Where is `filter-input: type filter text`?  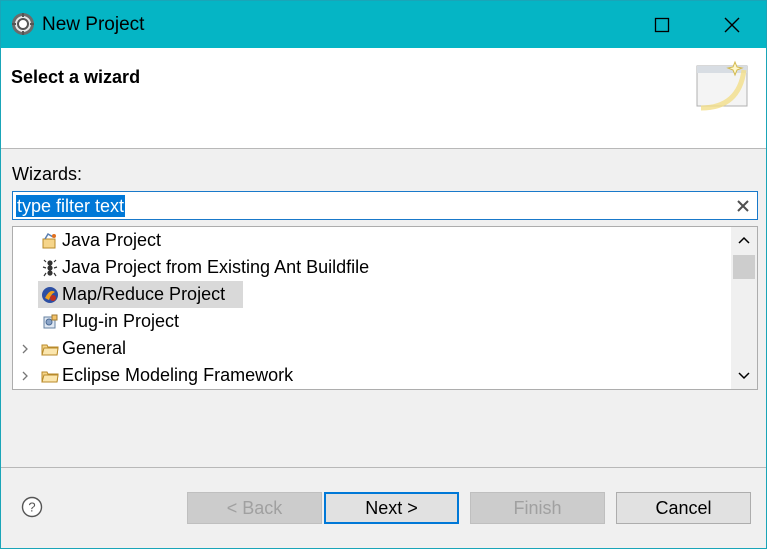
filter-input: type filter text is located at coordinates (71, 206).